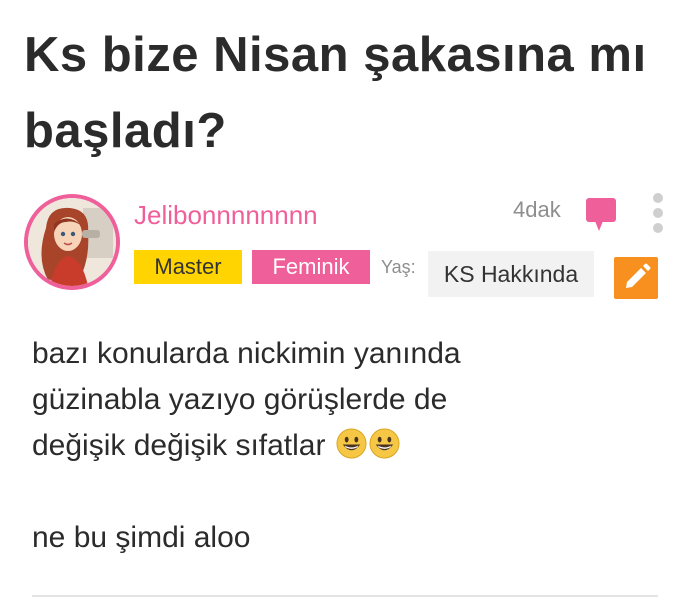 This screenshot has height=601, width=690. I want to click on pencil-icon, so click(638, 275).